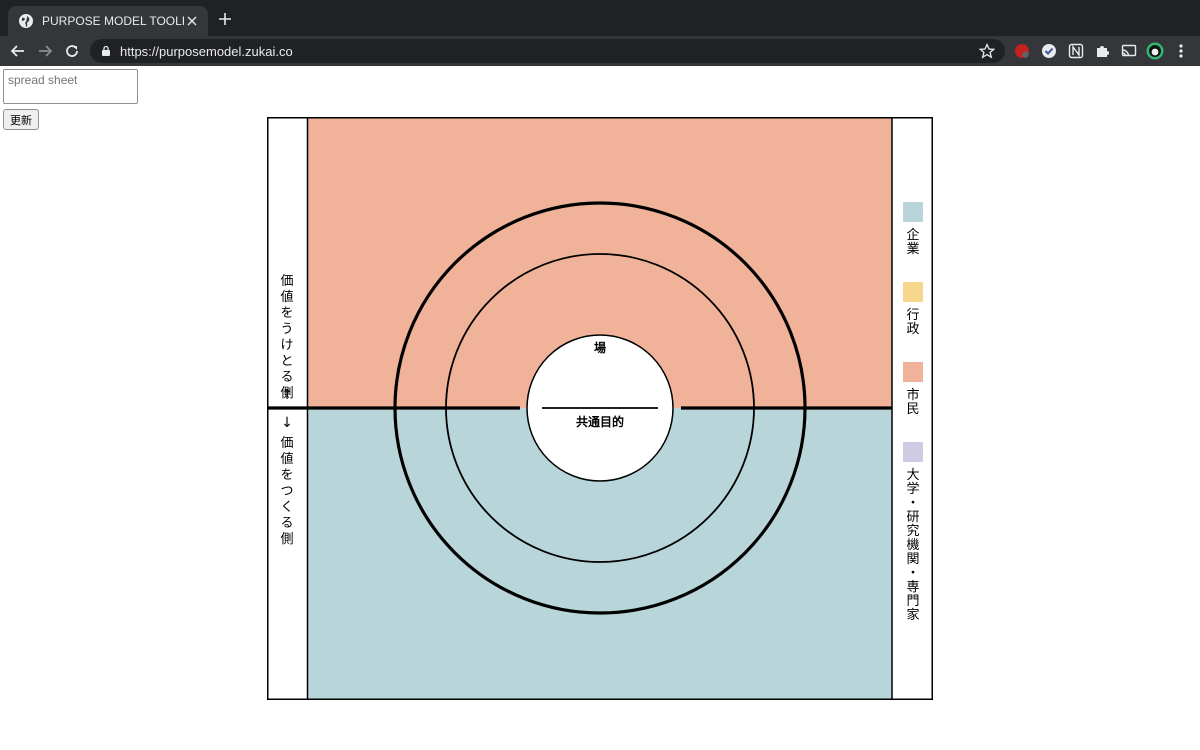 Image resolution: width=1200 pixels, height=750 pixels. I want to click on url-text: https://purposemodel.zukai.co, so click(206, 51).